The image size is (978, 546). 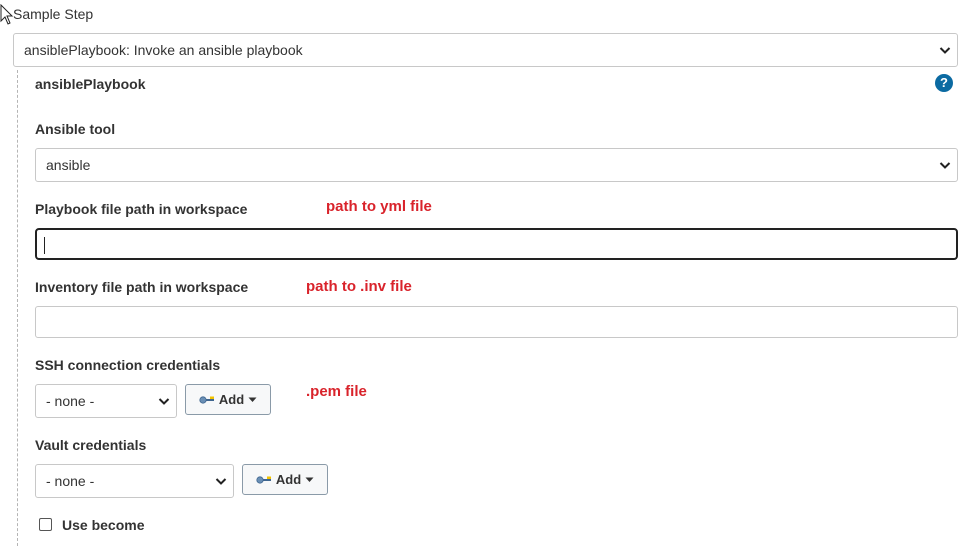 What do you see at coordinates (336, 391) in the screenshot?
I see `ssh-annotation: .pem file` at bounding box center [336, 391].